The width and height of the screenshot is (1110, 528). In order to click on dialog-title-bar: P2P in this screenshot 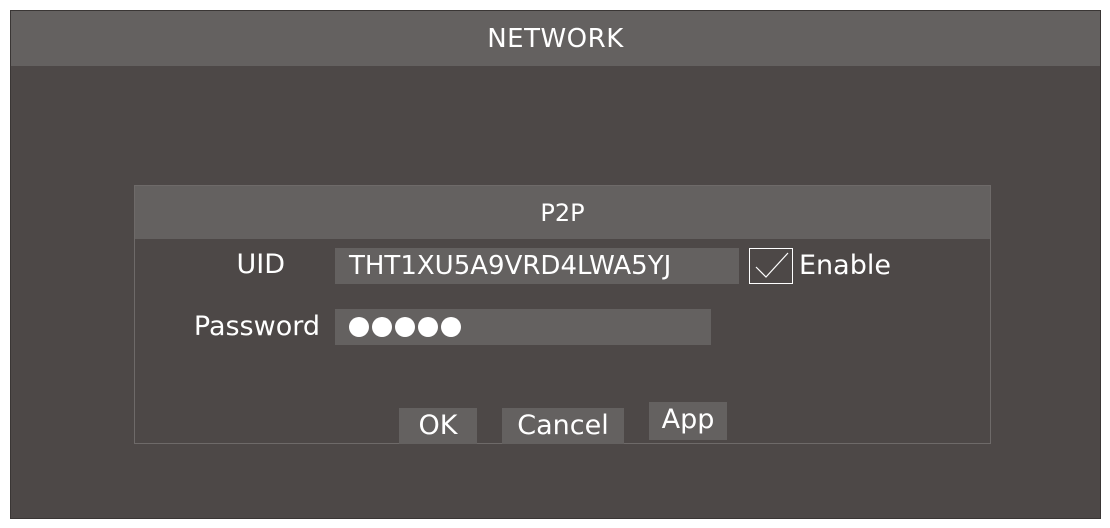, I will do `click(562, 212)`.